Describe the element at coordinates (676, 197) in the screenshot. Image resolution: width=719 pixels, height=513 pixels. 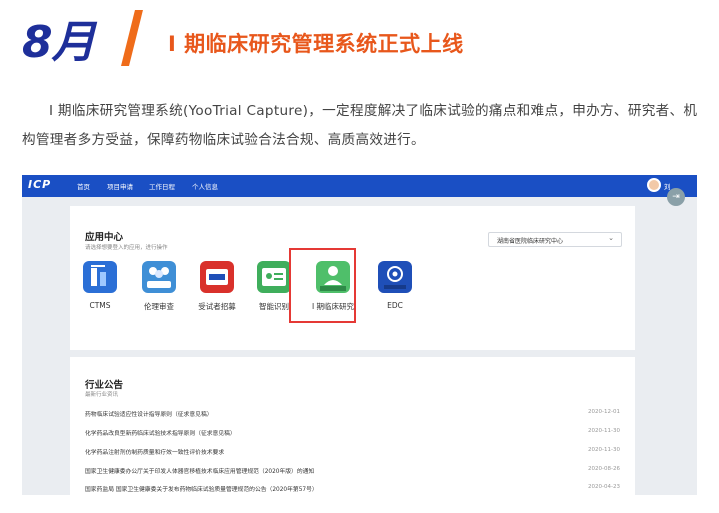
I see `logout-icon: ⇥` at that location.